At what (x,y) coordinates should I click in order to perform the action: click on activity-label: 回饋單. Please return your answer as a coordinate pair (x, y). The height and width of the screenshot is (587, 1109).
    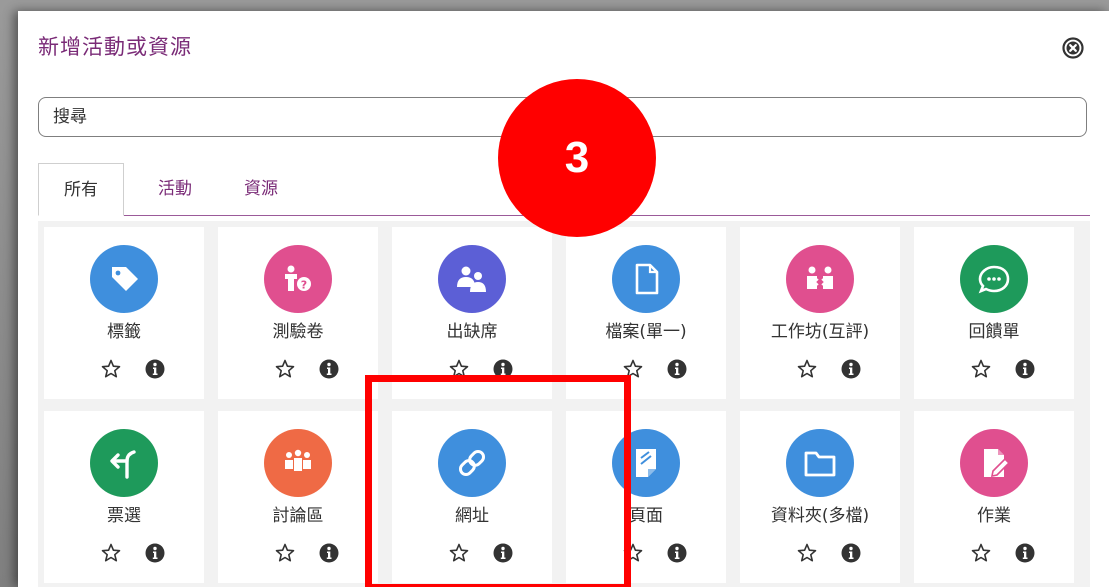
    Looking at the image, I should click on (994, 332).